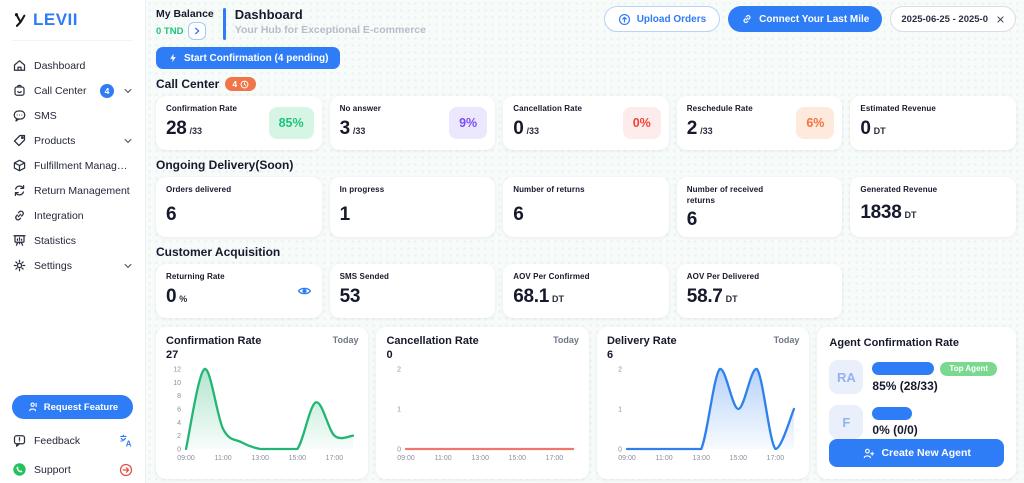 Image resolution: width=1024 pixels, height=483 pixels. I want to click on date-range-picker: 2025-06-25 - 2025-0, so click(953, 19).